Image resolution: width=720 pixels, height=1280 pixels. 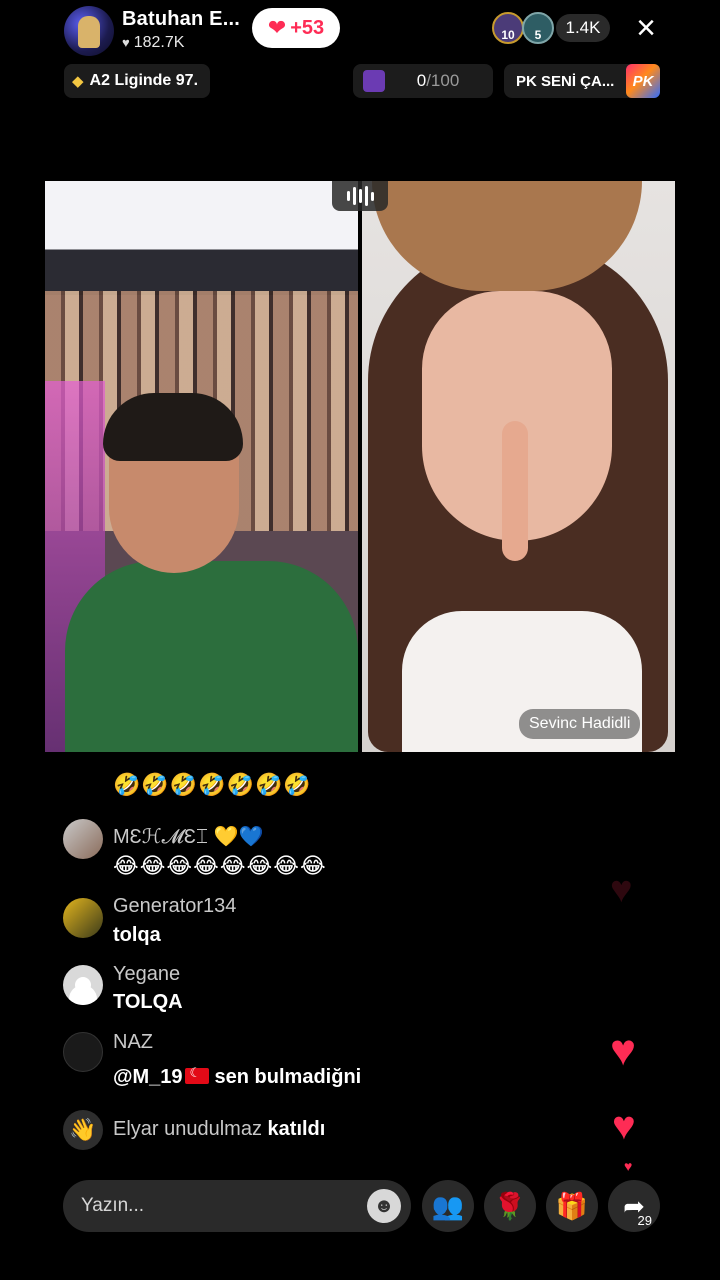 What do you see at coordinates (643, 81) in the screenshot?
I see `pk-badge-icon: PK` at bounding box center [643, 81].